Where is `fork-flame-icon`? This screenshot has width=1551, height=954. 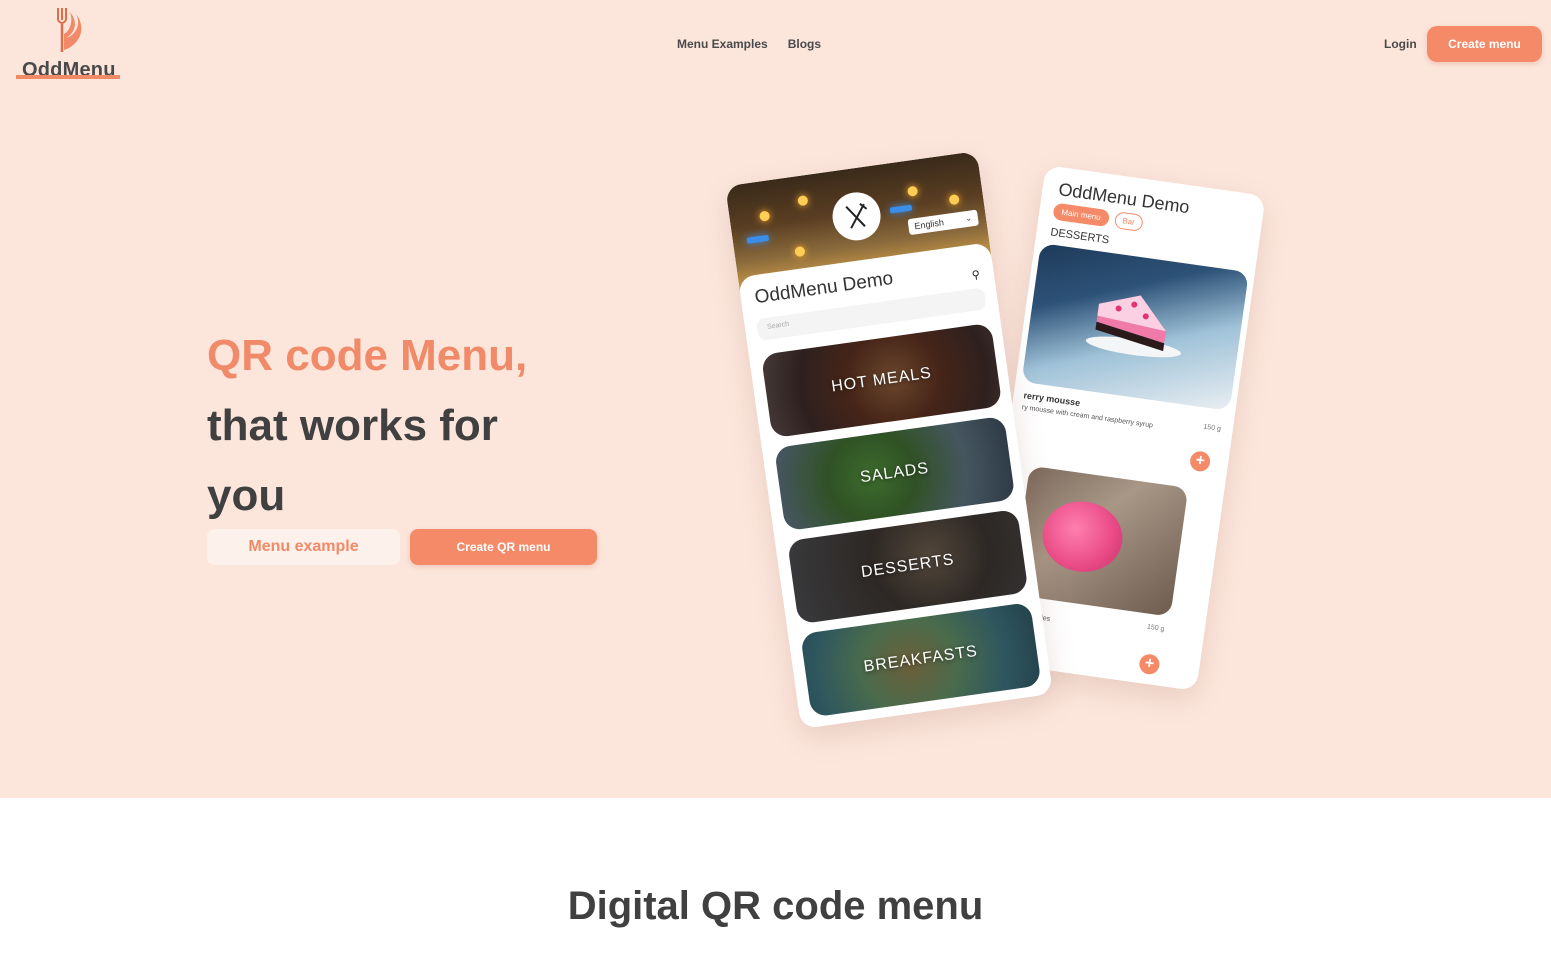
fork-flame-icon is located at coordinates (69, 30).